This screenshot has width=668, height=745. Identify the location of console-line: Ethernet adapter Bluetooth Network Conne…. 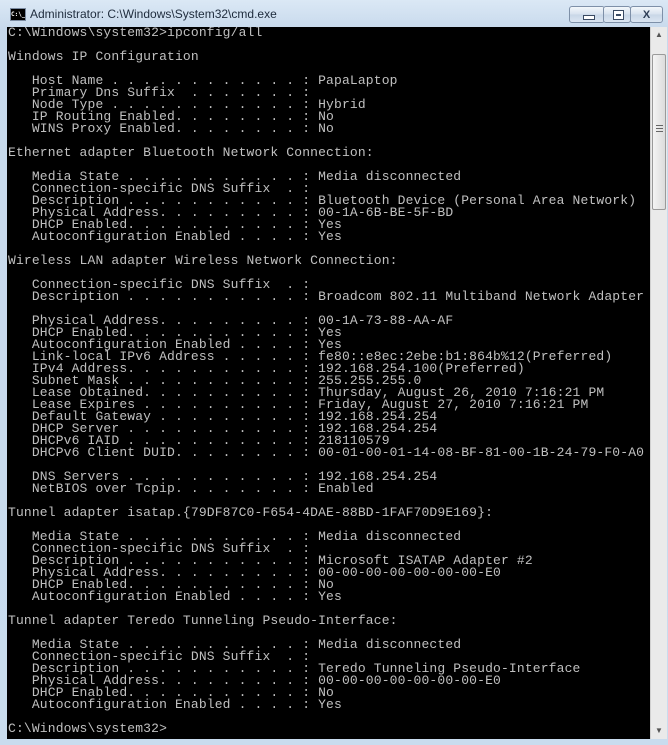
(191, 152).